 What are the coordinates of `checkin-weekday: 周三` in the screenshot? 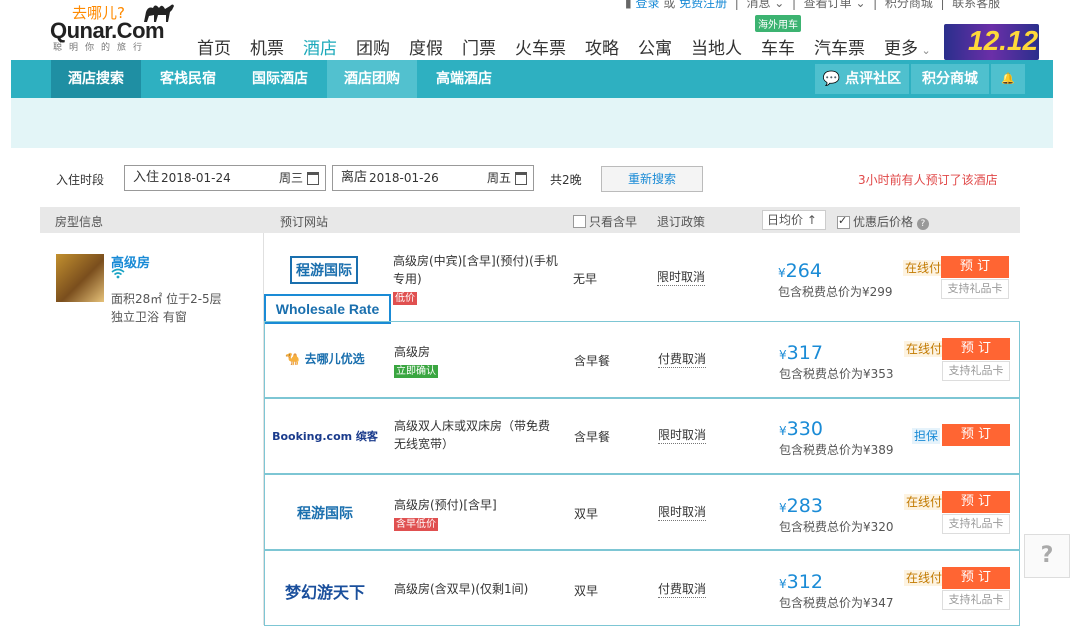 It's located at (290, 178).